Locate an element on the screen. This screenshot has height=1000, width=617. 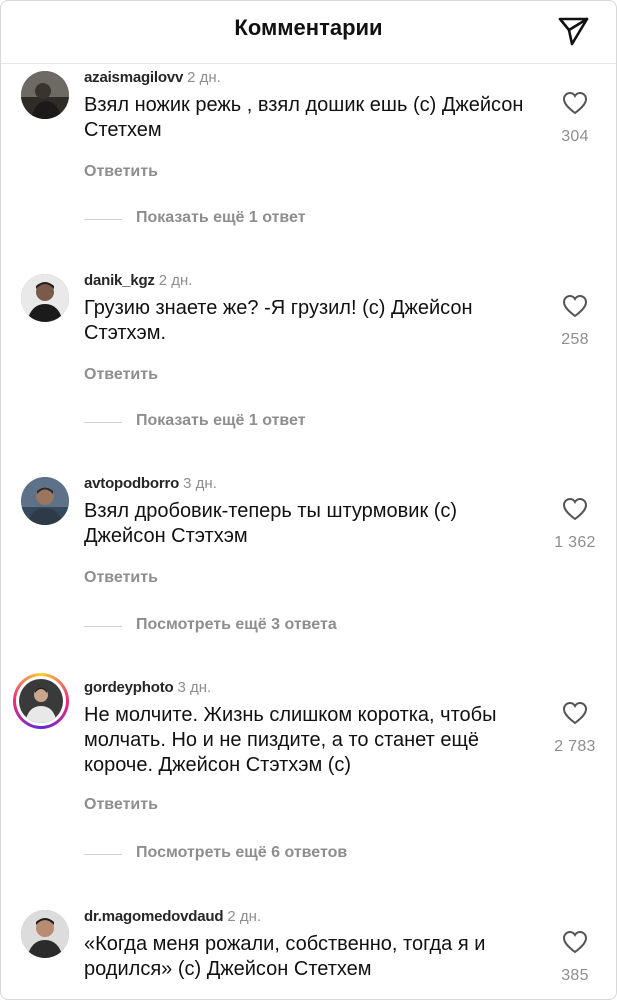
like-count: 304 is located at coordinates (575, 136).